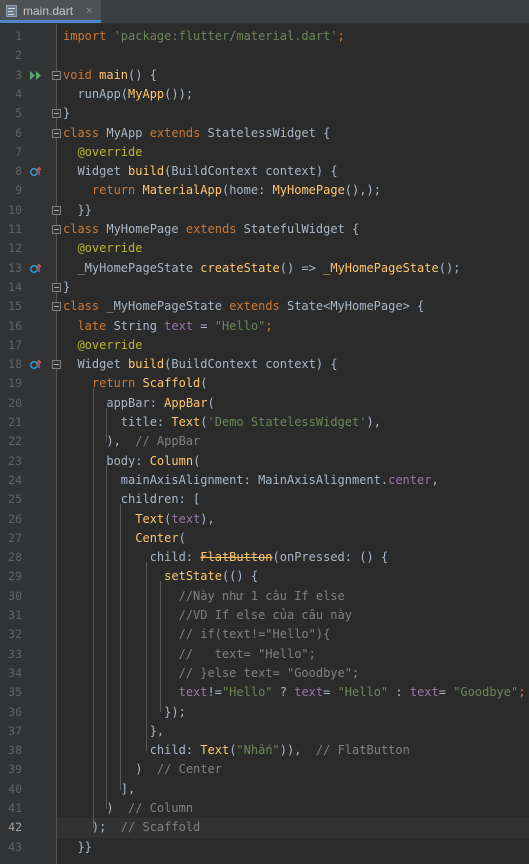 This screenshot has height=864, width=529. I want to click on code-line: 42 ); // Scaffold, so click(264, 828).